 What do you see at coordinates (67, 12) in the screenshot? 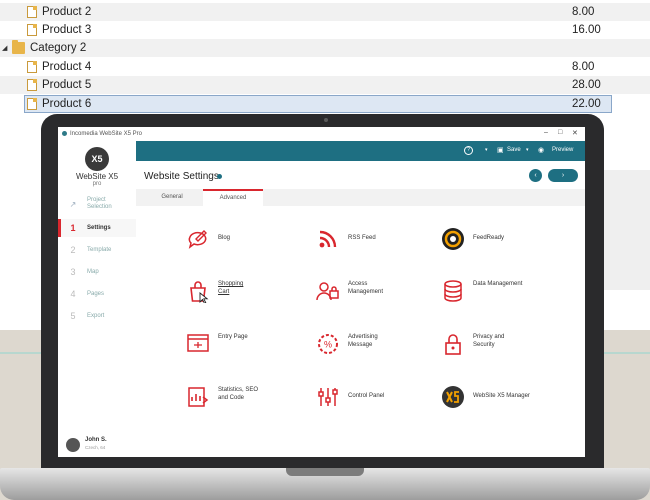
I see `tree-row-label: Product 2` at bounding box center [67, 12].